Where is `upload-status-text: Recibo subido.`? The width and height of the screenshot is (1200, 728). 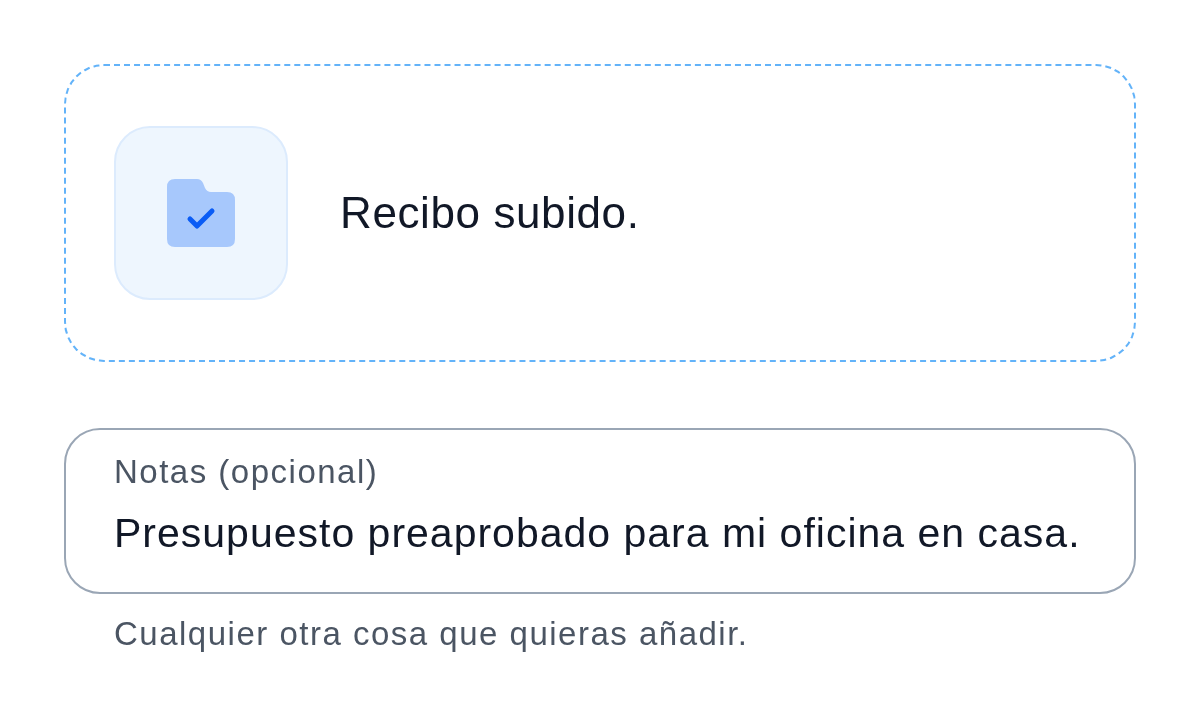
upload-status-text: Recibo subido. is located at coordinates (490, 213).